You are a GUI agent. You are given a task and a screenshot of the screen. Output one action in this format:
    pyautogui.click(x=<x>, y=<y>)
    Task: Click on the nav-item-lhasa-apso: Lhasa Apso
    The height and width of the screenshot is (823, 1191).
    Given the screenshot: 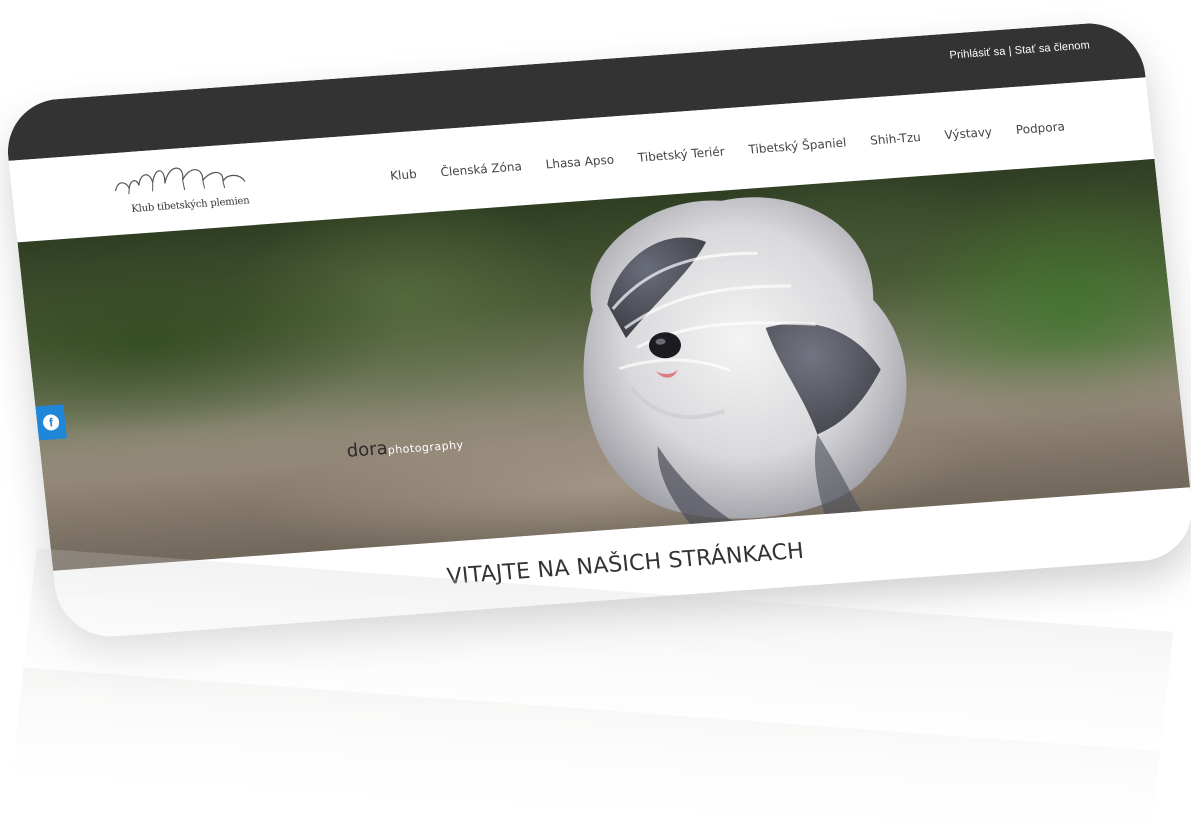 What is the action you would take?
    pyautogui.click(x=580, y=162)
    